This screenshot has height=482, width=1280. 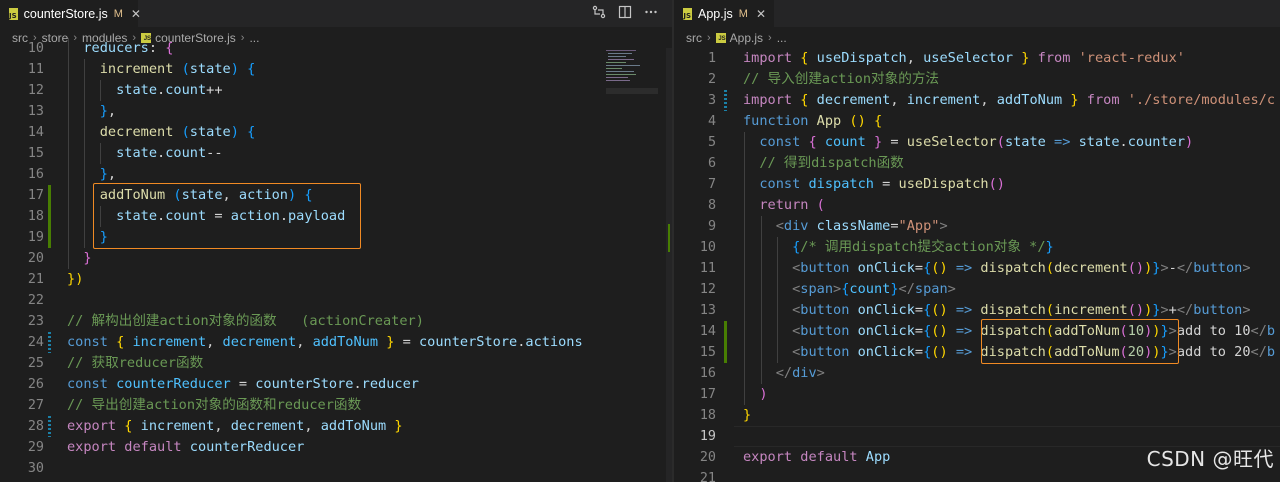 What do you see at coordinates (336, 279) in the screenshot?
I see `code-line: 21})` at bounding box center [336, 279].